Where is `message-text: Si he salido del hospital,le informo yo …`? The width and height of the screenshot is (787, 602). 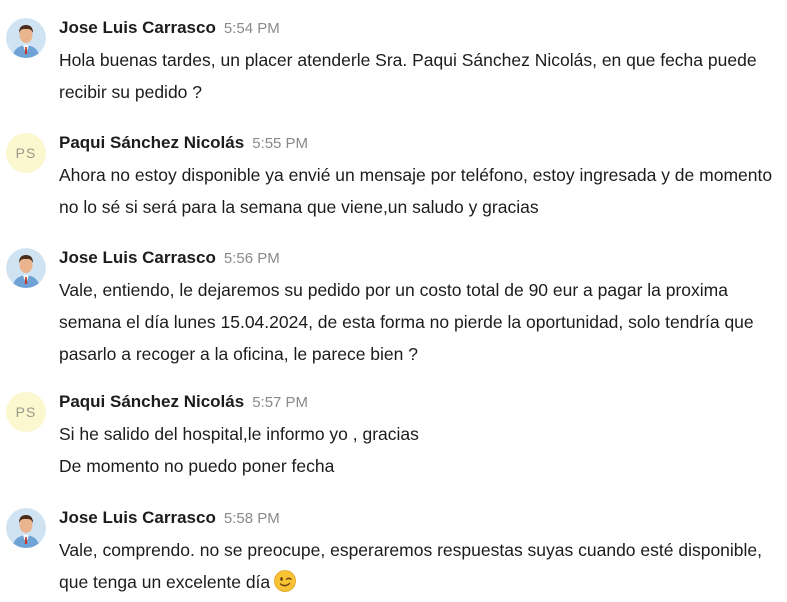
message-text: Si he salido del hospital,le informo yo … is located at coordinates (419, 450).